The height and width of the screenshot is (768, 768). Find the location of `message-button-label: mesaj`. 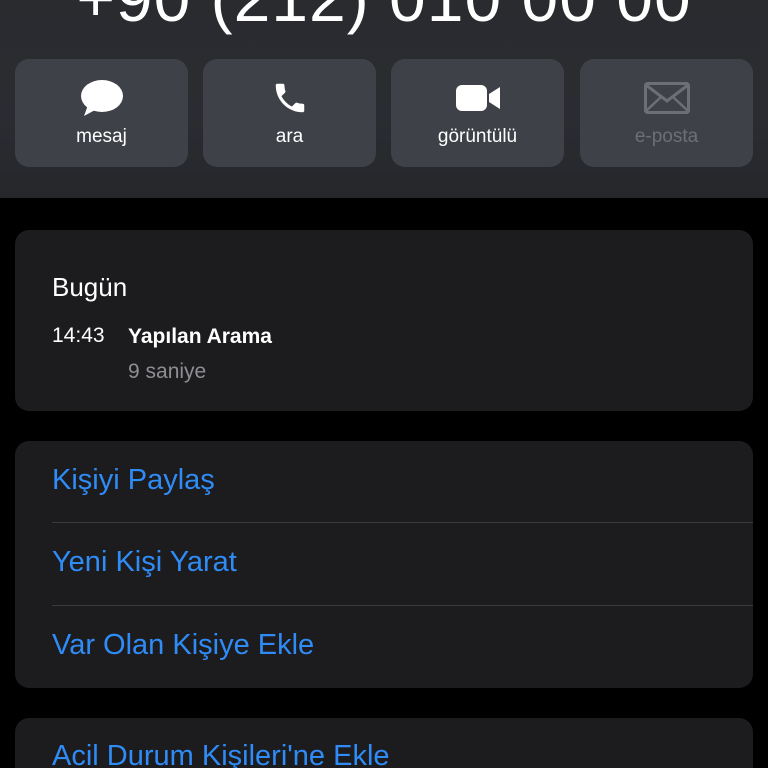

message-button-label: mesaj is located at coordinates (101, 136).